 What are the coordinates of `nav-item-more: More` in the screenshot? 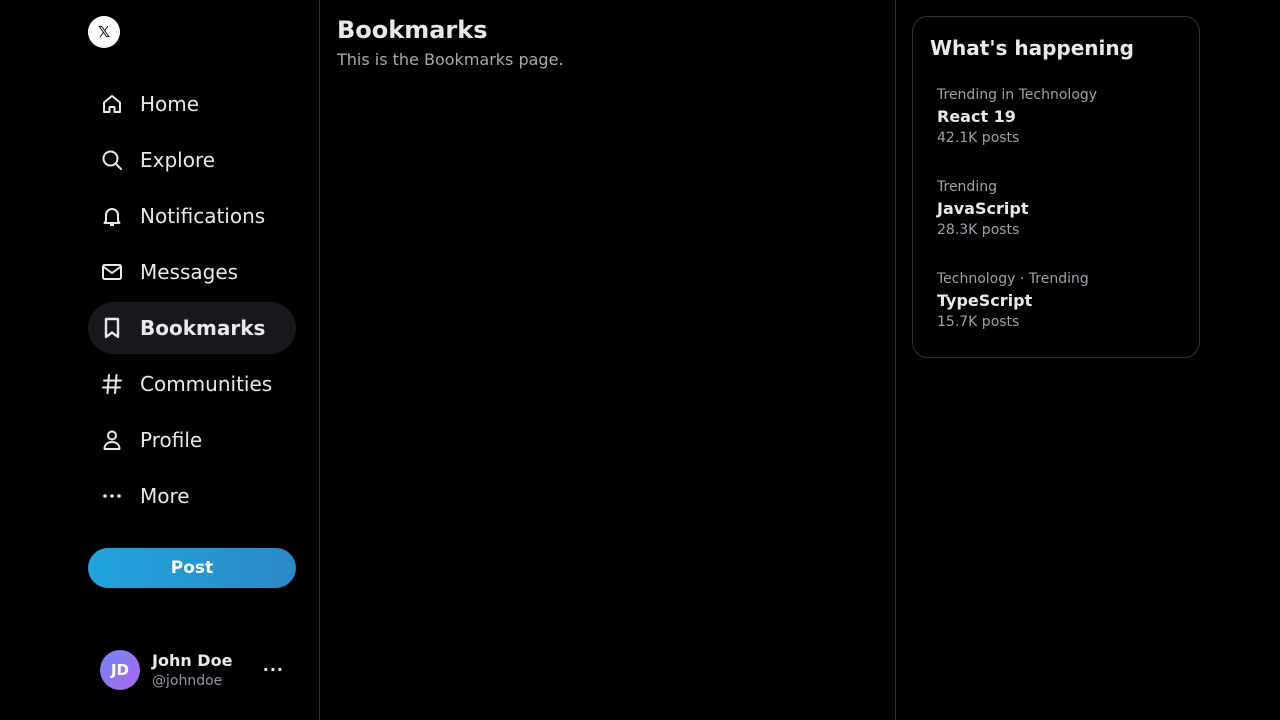 It's located at (192, 496).